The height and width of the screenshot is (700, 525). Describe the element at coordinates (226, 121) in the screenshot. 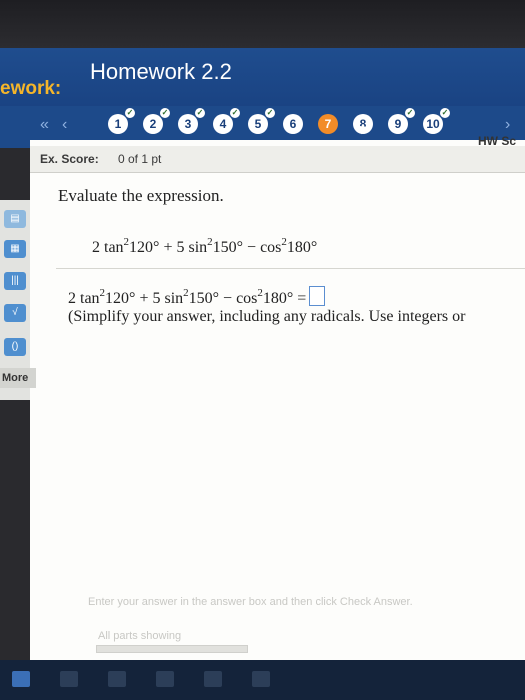

I see `question-button: 4 ✓` at that location.